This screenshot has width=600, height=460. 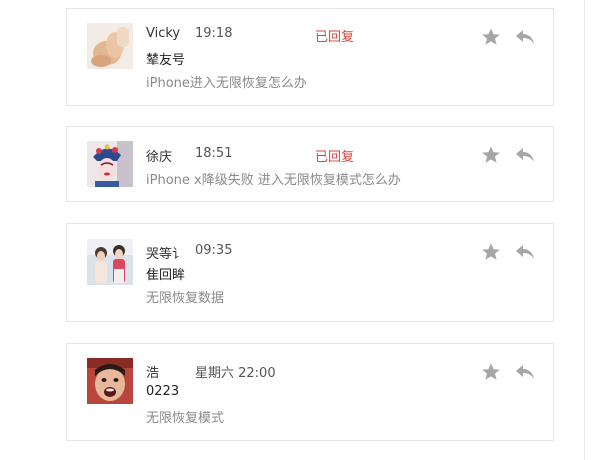 I want to click on message-time: 09:35, so click(x=214, y=250).